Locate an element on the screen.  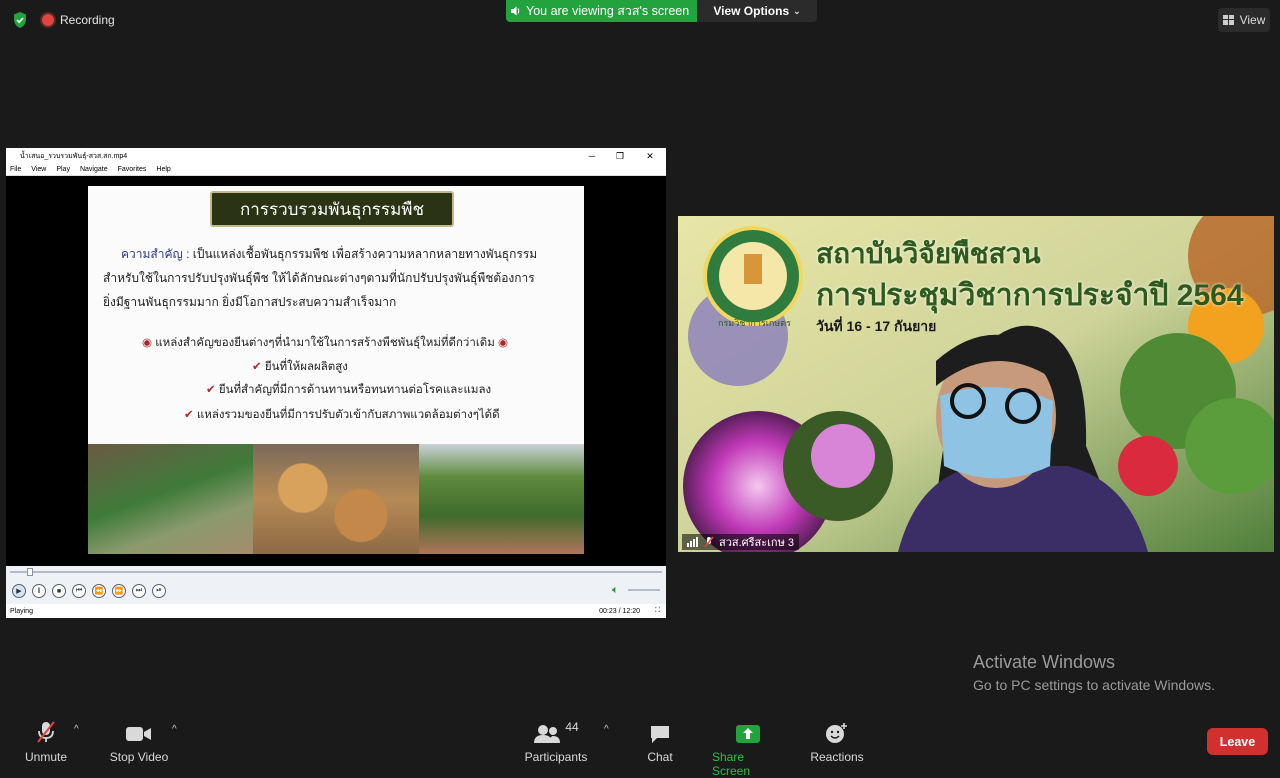
view-options-button: View Options ⌄ is located at coordinates (757, 11).